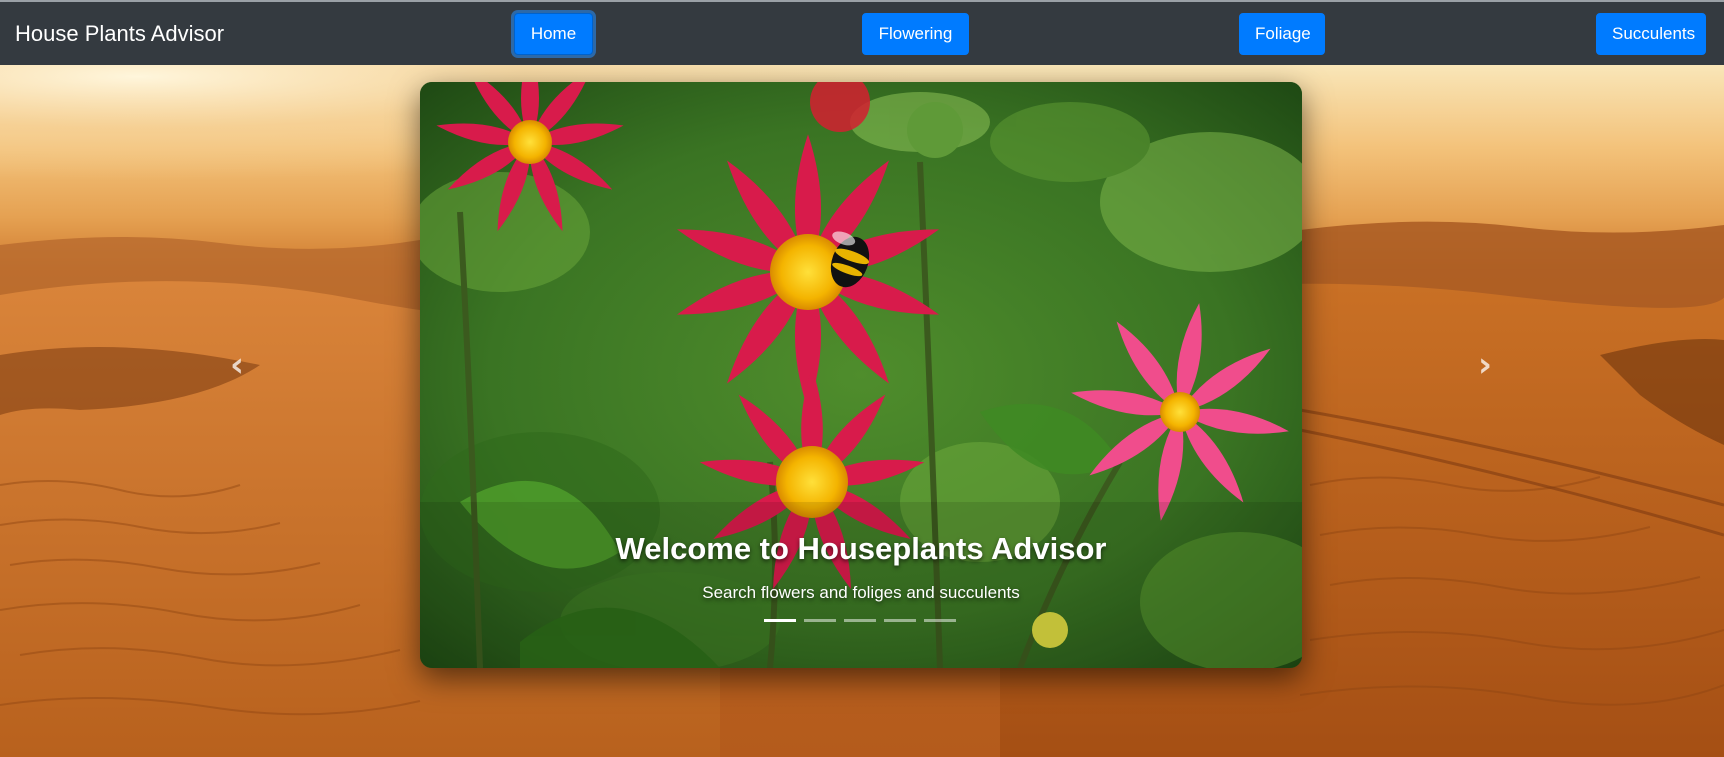  What do you see at coordinates (861, 548) in the screenshot?
I see `carousel-caption-title: Welcome to Houseplants Advisor` at bounding box center [861, 548].